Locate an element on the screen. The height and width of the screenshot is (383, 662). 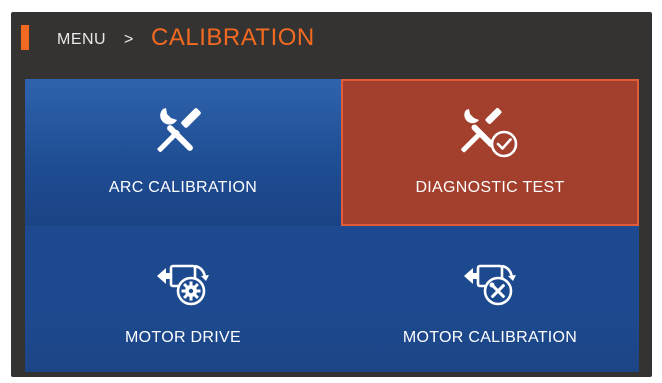
header-bar: MENU > CALIBRATION is located at coordinates (331, 40).